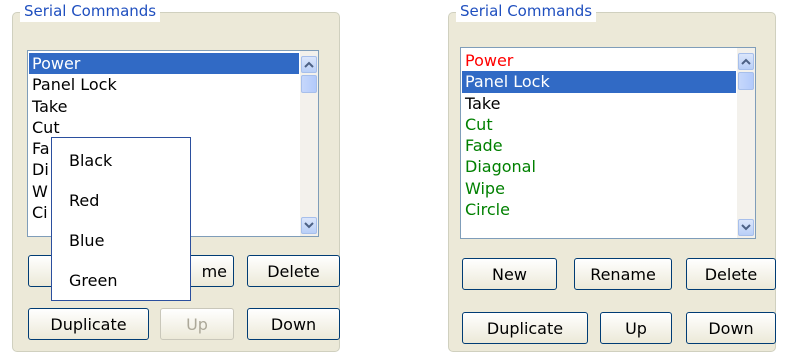  What do you see at coordinates (509, 274) in the screenshot?
I see `new-button: New` at bounding box center [509, 274].